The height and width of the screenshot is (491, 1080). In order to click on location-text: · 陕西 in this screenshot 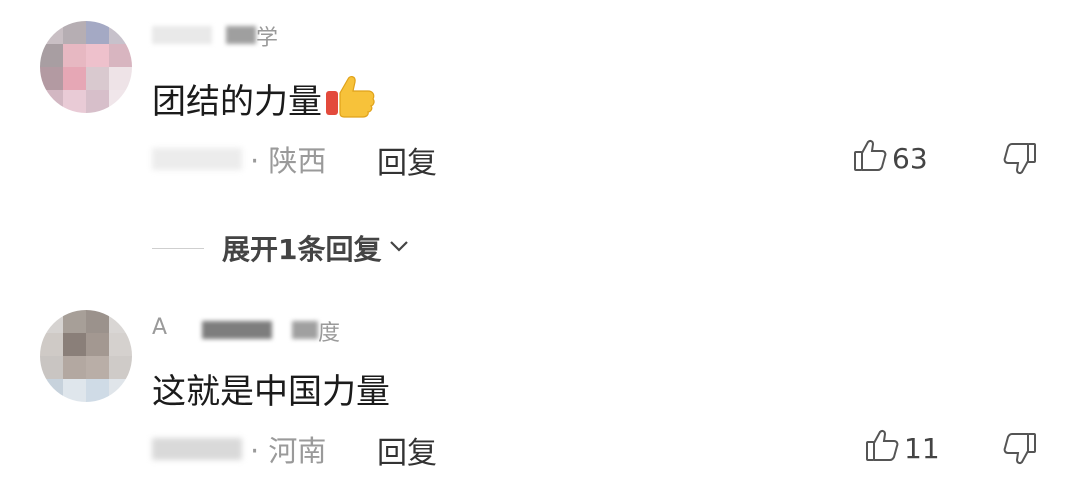, I will do `click(288, 161)`.